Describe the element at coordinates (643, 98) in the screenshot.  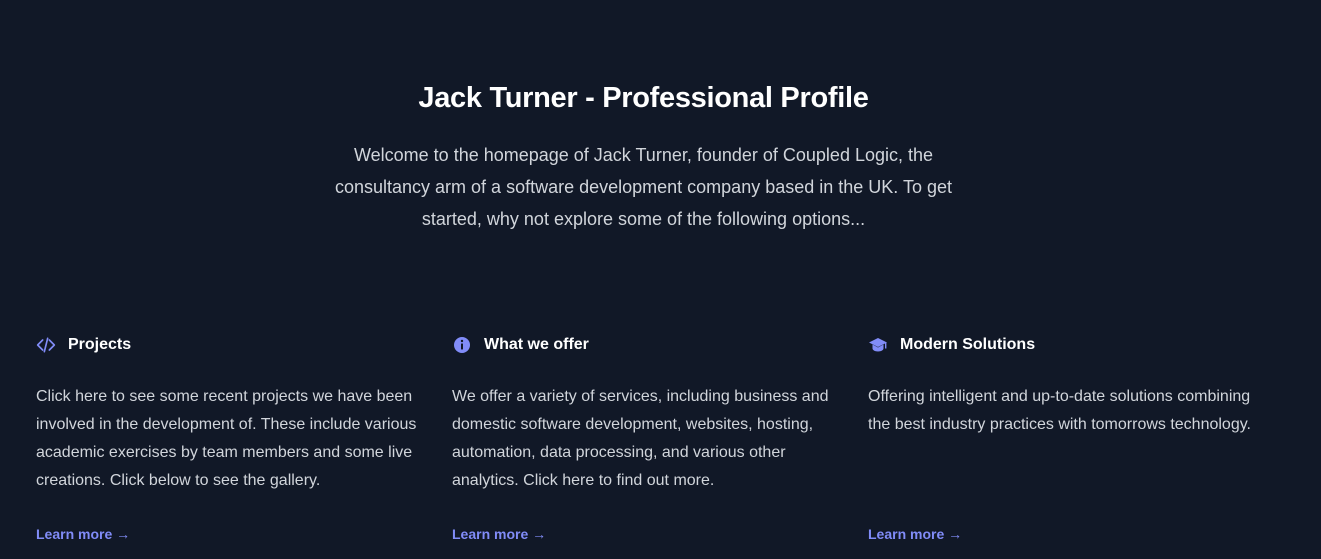
I see `page-title: Jack Turner - Professional Profile` at that location.